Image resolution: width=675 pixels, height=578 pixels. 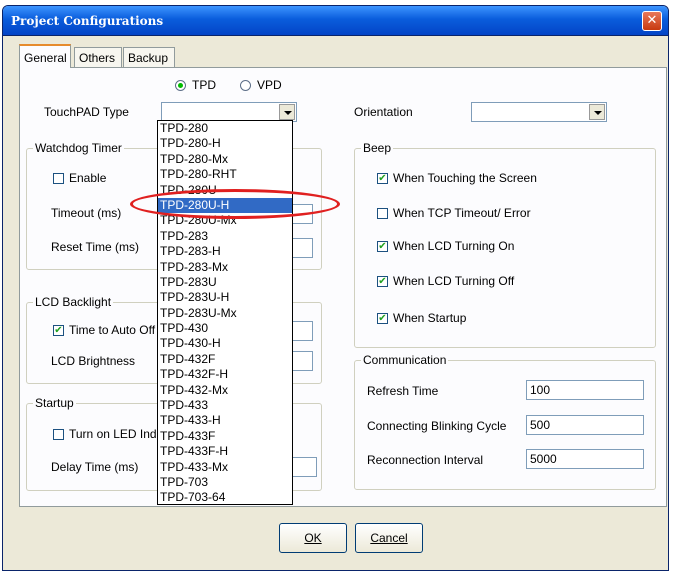 What do you see at coordinates (269, 85) in the screenshot?
I see `vpd-radio-label: VPD` at bounding box center [269, 85].